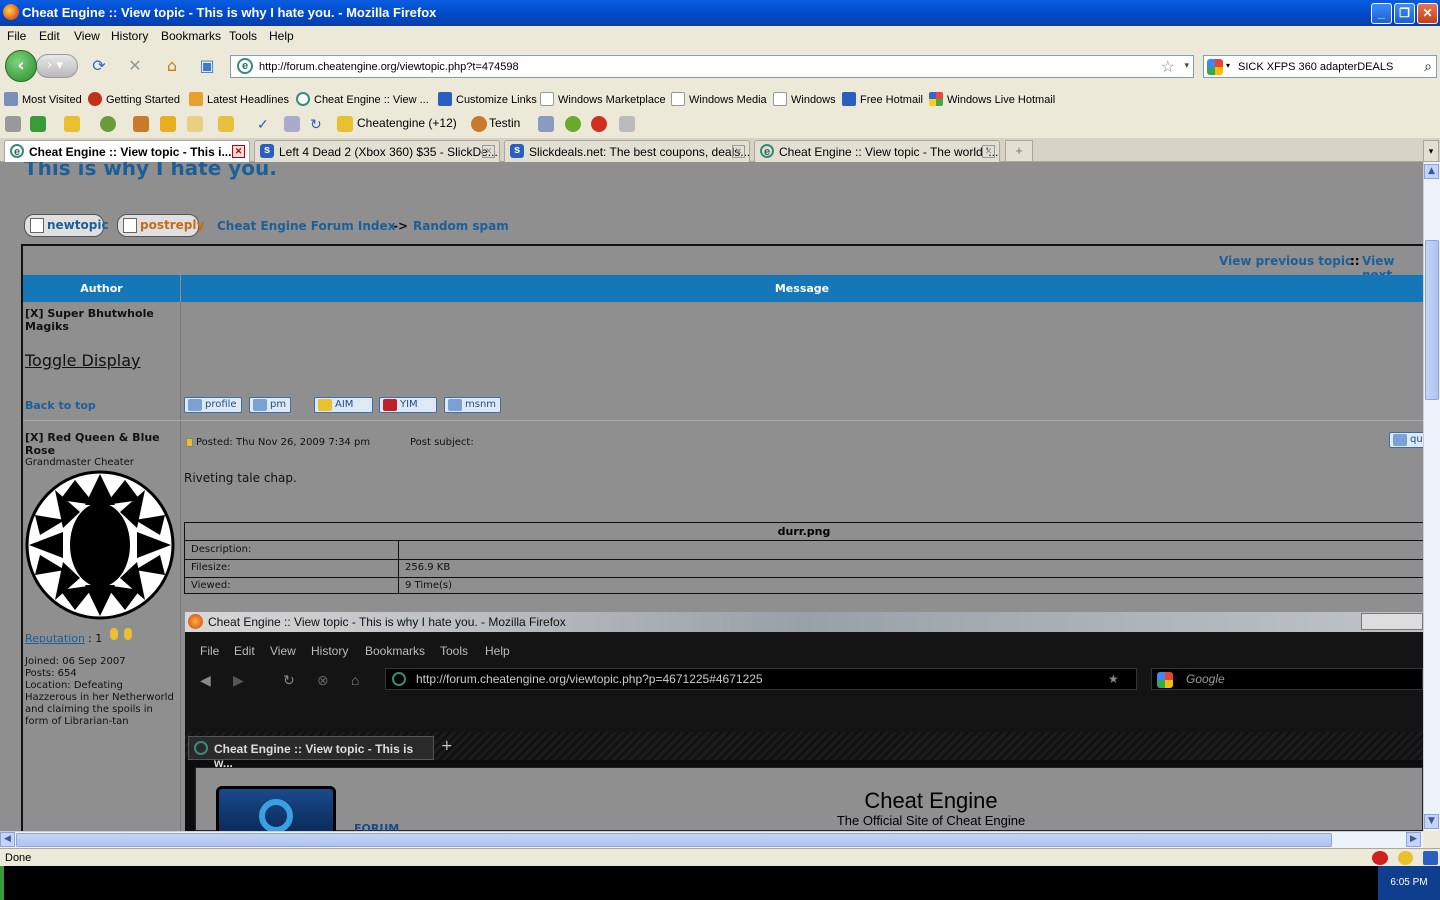 This screenshot has width=1440, height=900. Describe the element at coordinates (504, 123) in the screenshot. I see `testin-label: Testin` at that location.